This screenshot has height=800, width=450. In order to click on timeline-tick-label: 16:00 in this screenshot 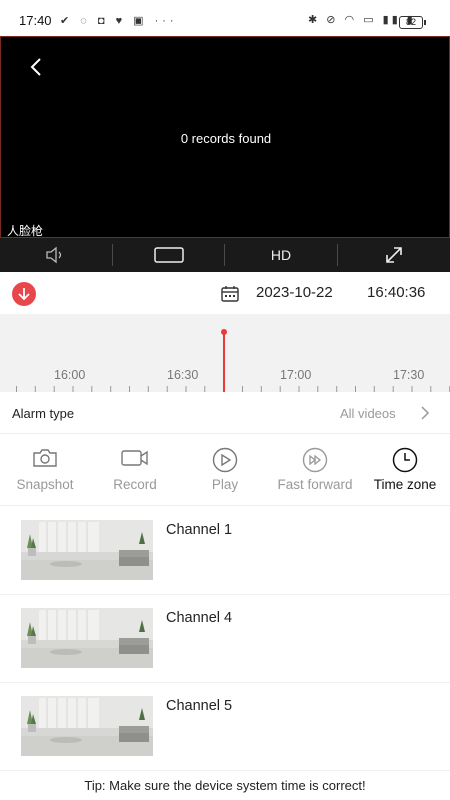, I will do `click(70, 375)`.